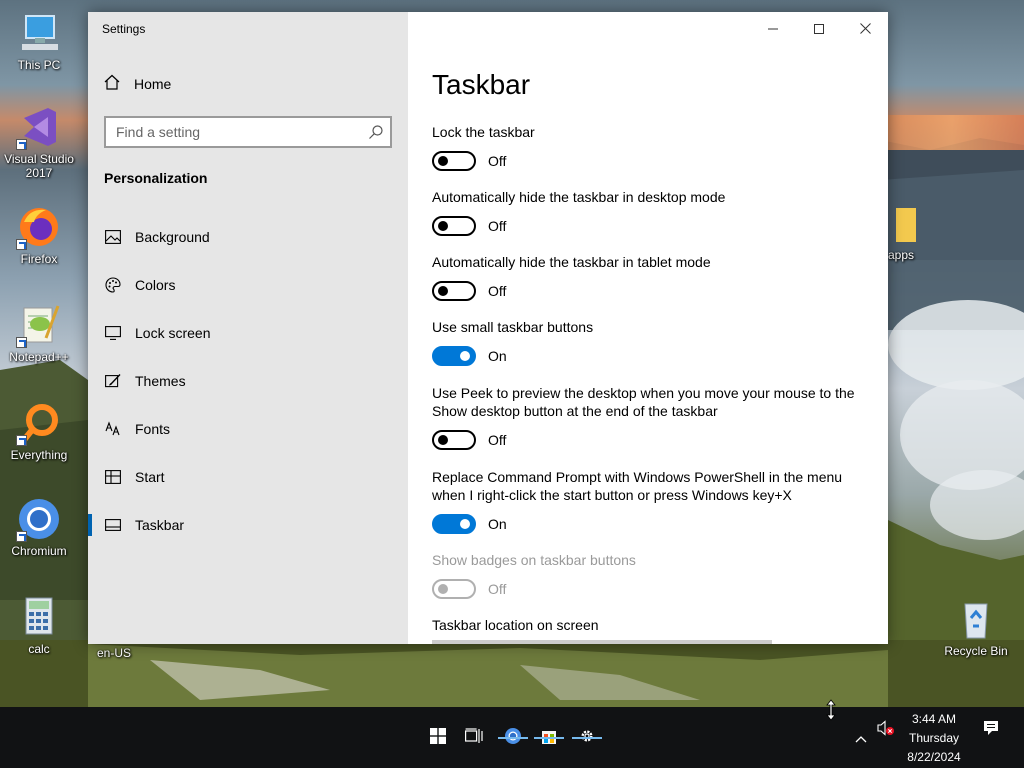  What do you see at coordinates (248, 381) in the screenshot?
I see `sidebar-item-themes: Themes` at bounding box center [248, 381].